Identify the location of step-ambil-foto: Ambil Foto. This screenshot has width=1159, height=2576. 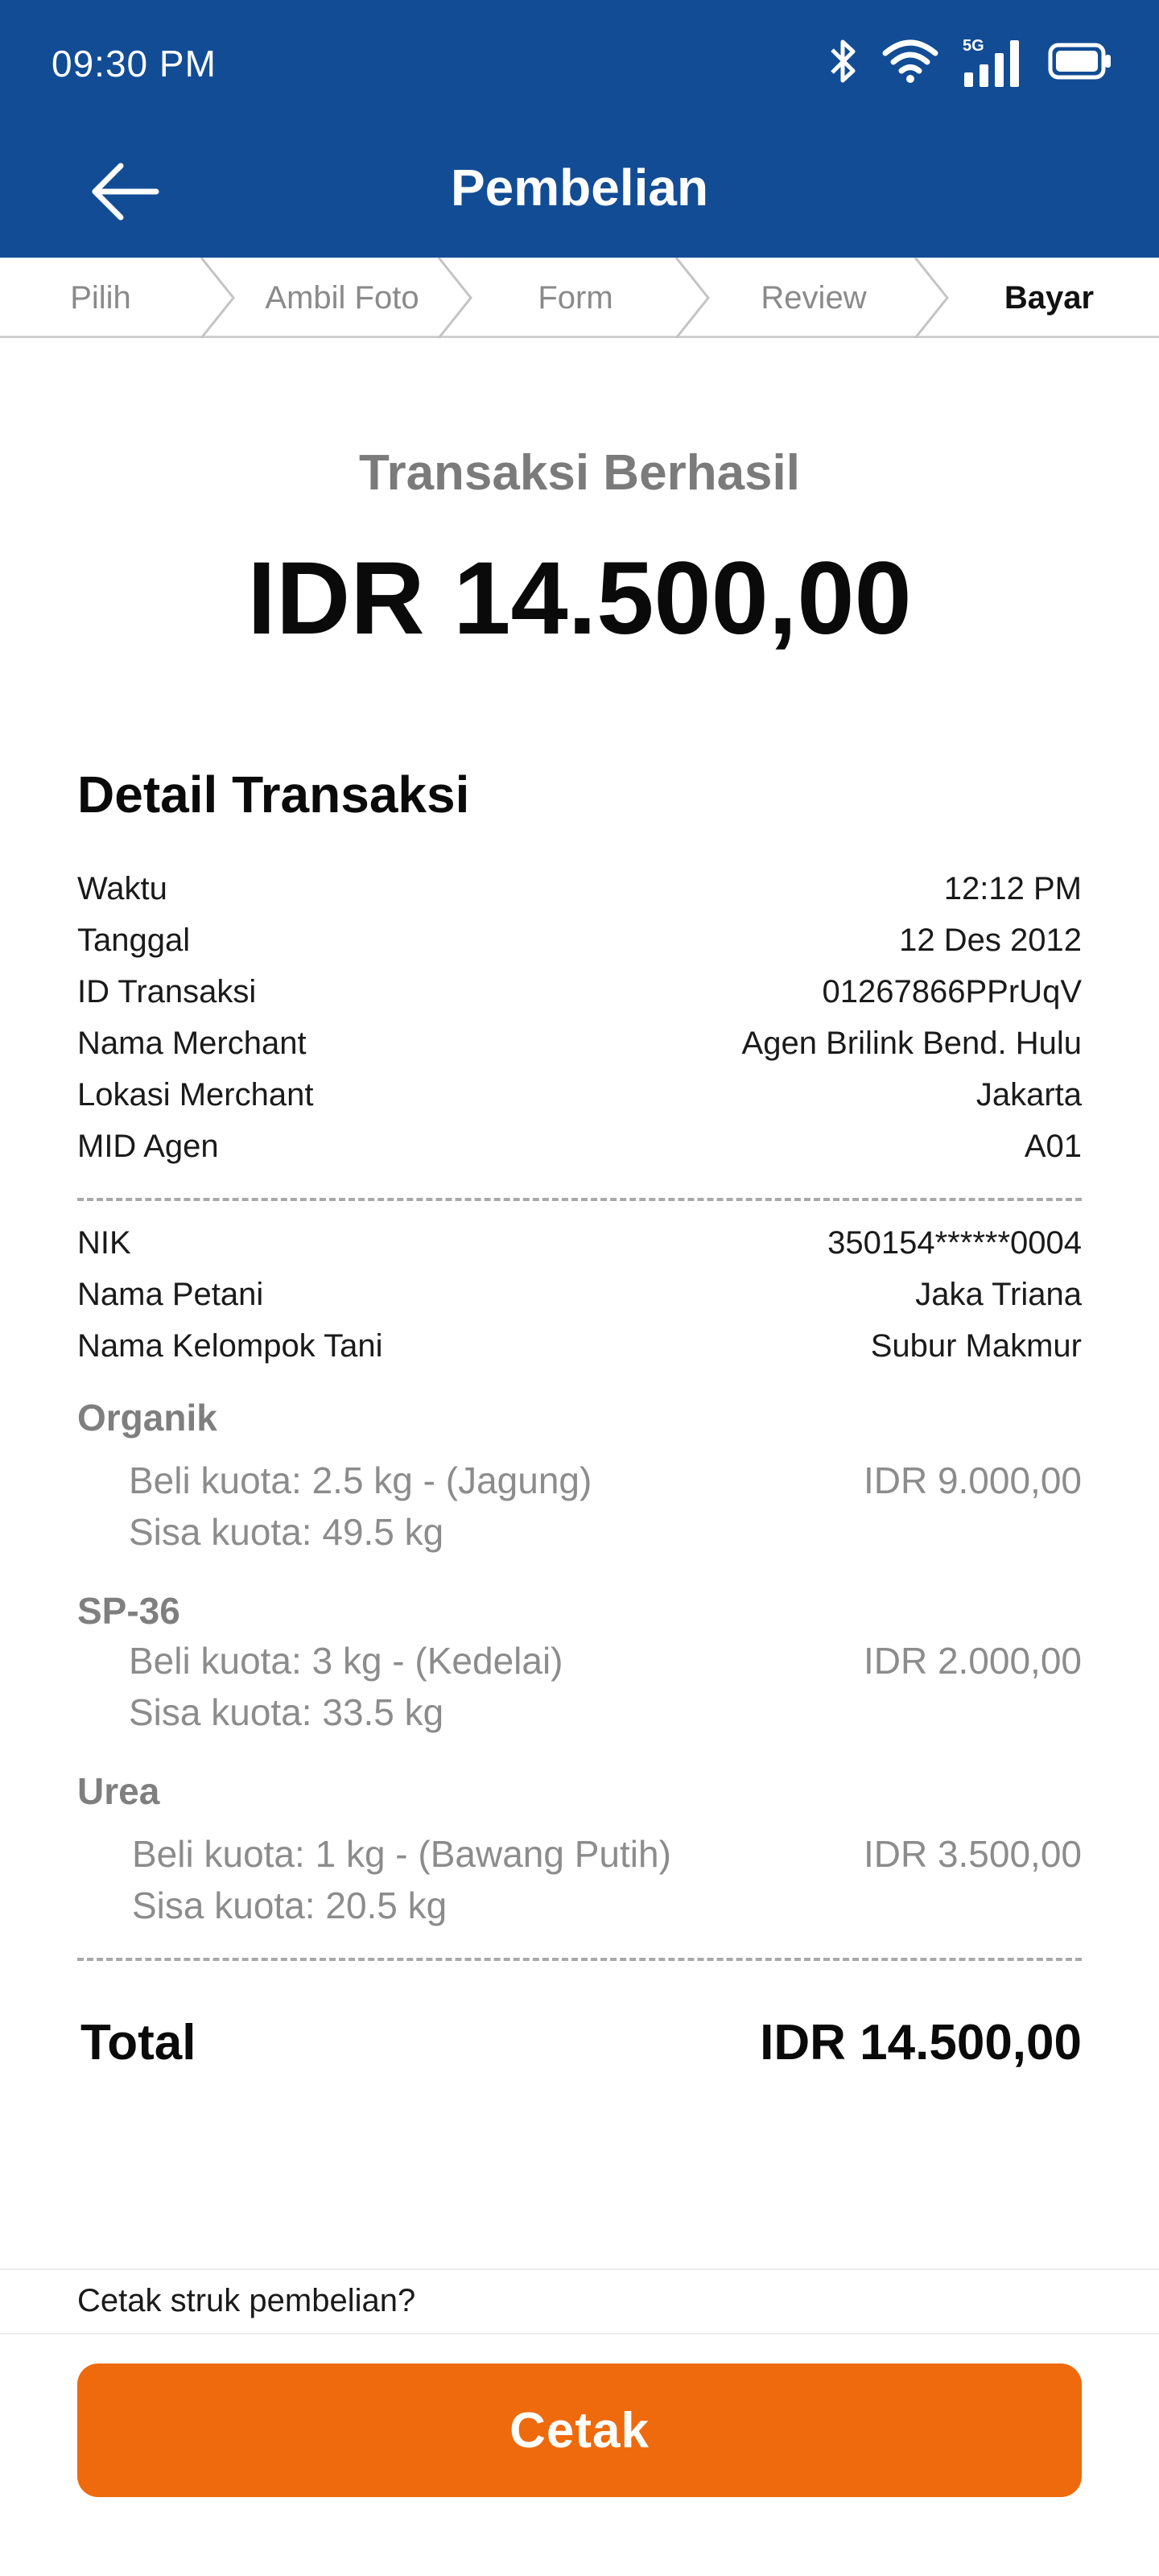
(342, 298).